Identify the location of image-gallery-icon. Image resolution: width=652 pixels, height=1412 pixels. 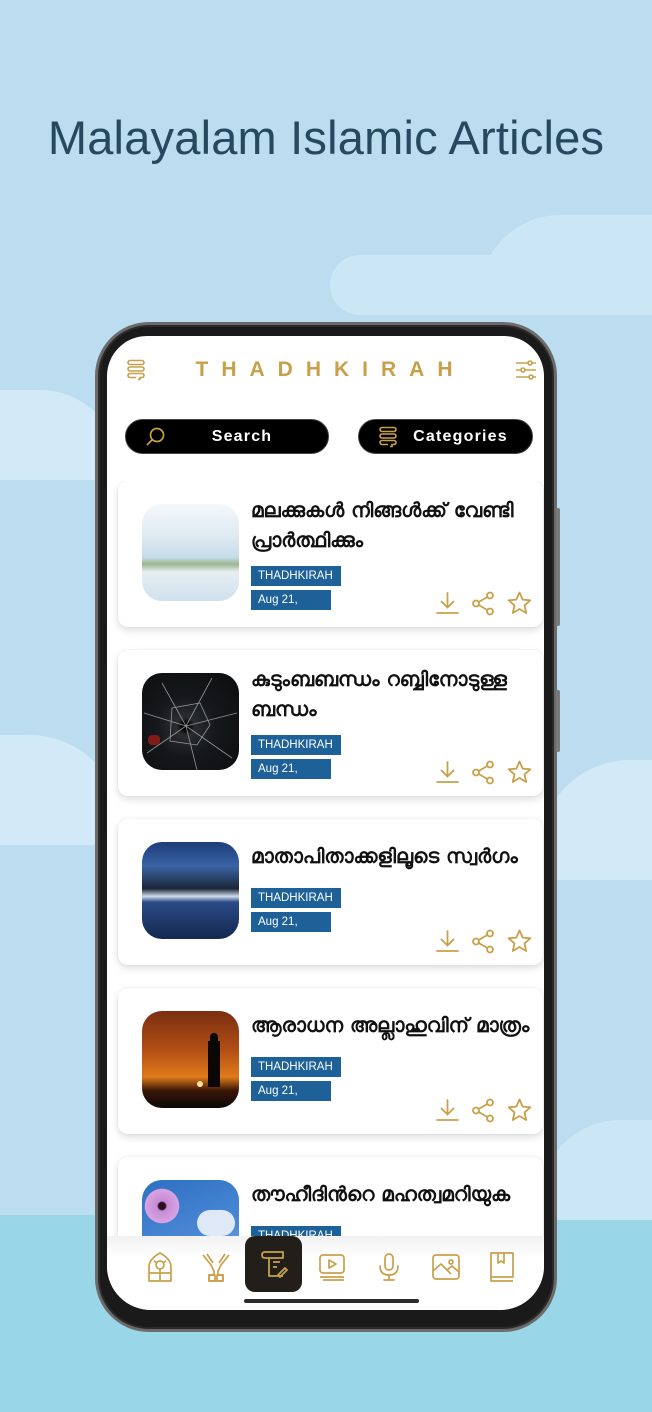
(445, 1267).